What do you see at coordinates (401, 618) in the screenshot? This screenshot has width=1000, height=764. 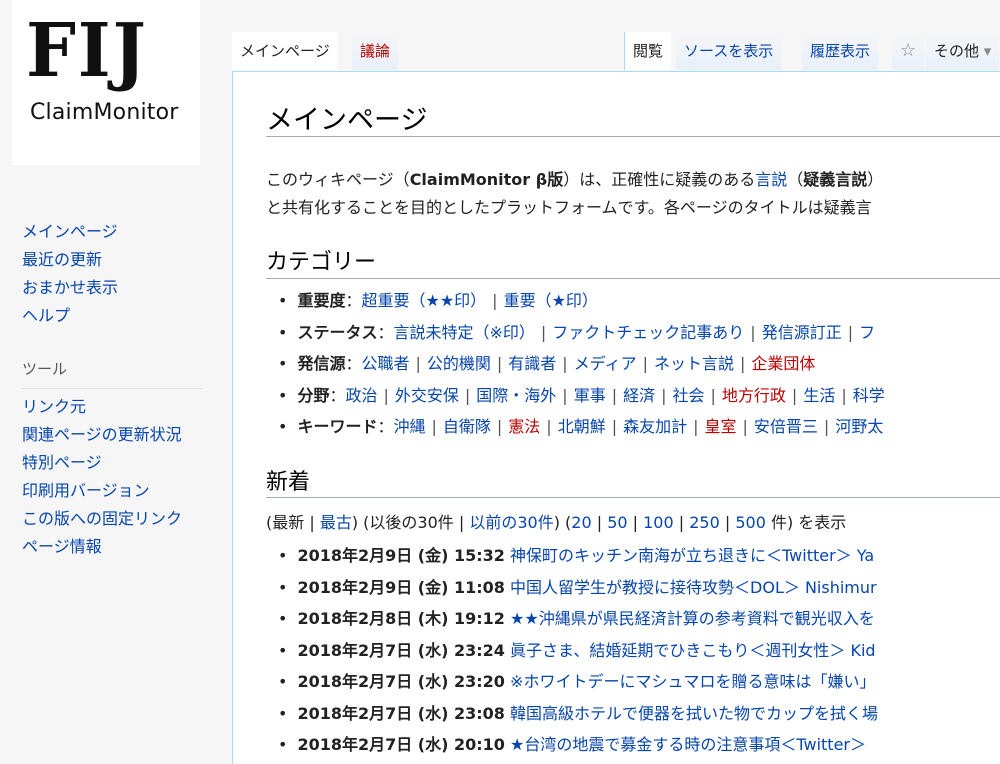 I see `entry-date: 2018年2月8日 (木) 19:12` at bounding box center [401, 618].